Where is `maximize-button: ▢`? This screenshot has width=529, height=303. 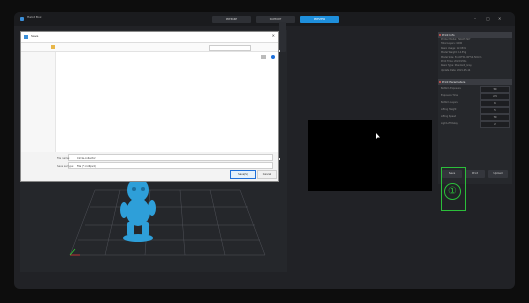
maximize-button: ▢ is located at coordinates (488, 18).